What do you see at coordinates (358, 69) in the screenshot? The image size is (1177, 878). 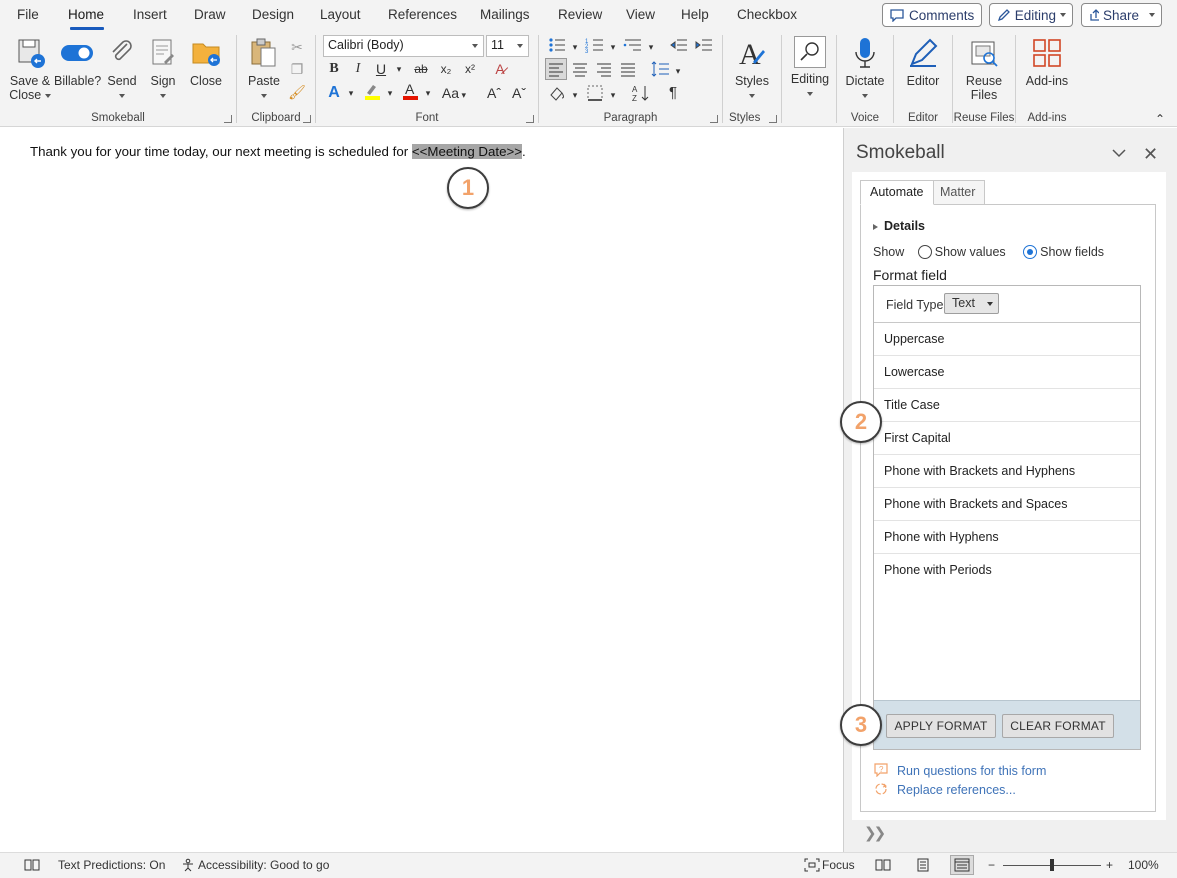 I see `italic-button: I` at bounding box center [358, 69].